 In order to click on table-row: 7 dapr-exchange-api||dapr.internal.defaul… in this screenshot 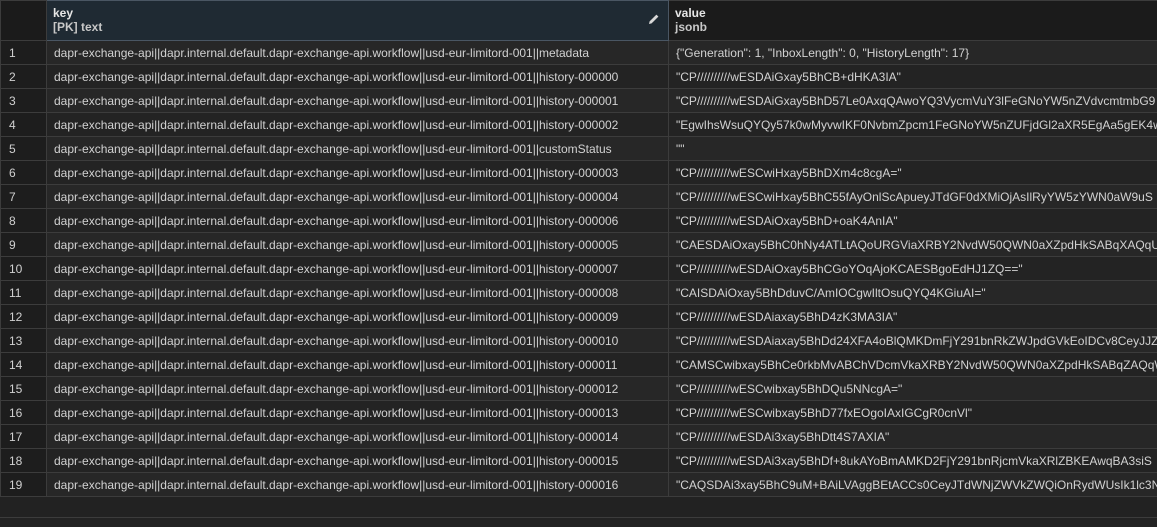, I will do `click(578, 196)`.